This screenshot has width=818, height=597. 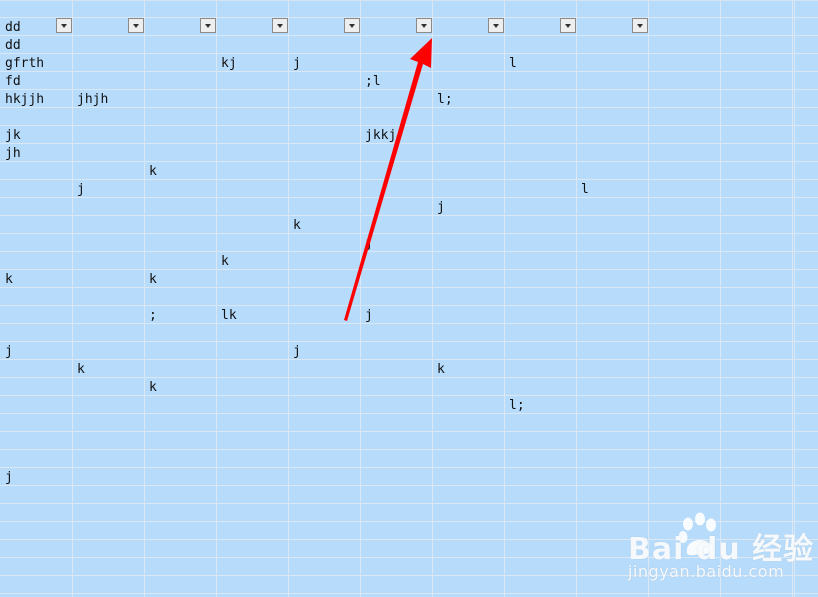 What do you see at coordinates (794, 298) in the screenshot?
I see `grid-column-line` at bounding box center [794, 298].